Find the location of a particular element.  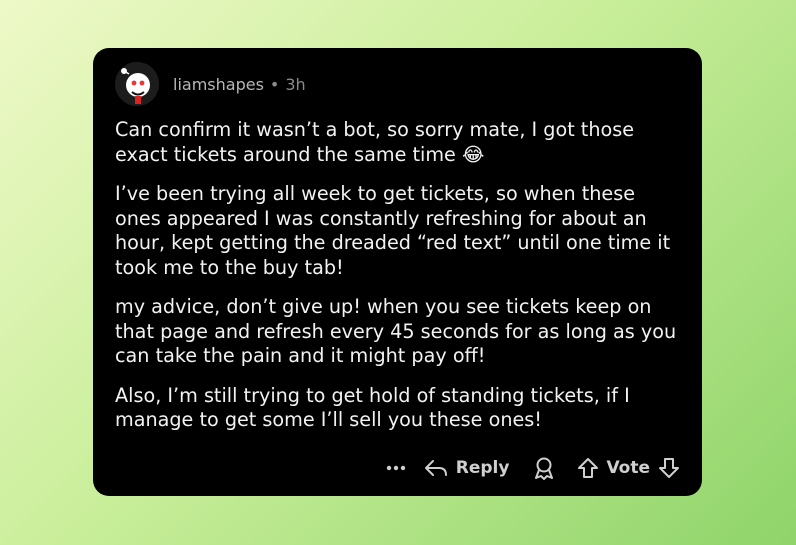

comment-actions: Reply Vote is located at coordinates (526, 468).